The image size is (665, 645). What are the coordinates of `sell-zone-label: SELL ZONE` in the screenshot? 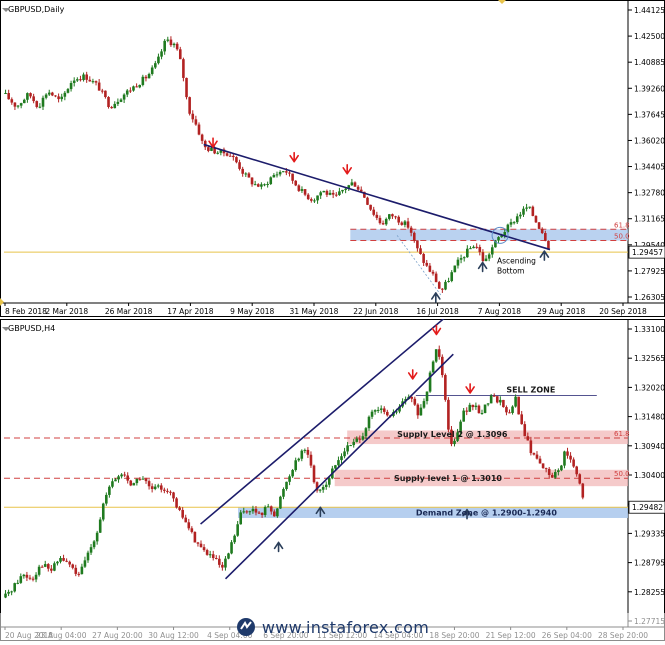 It's located at (530, 389).